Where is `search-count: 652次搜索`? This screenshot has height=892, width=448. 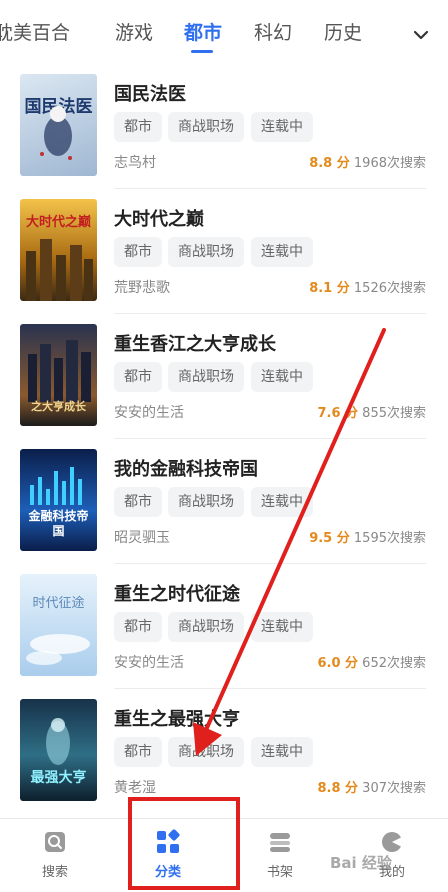 search-count: 652次搜索 is located at coordinates (394, 663).